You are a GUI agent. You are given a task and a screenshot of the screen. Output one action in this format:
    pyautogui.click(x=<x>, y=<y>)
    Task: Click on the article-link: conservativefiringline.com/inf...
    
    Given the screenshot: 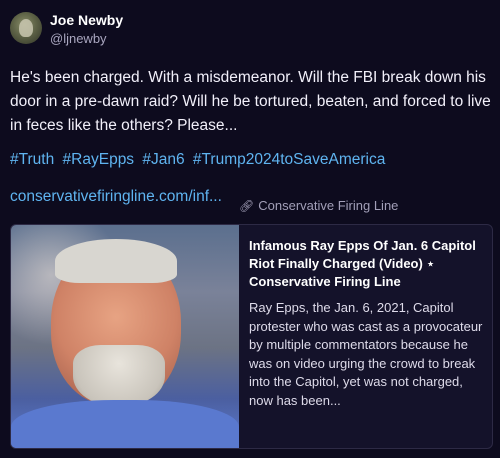 What is the action you would take?
    pyautogui.click(x=116, y=197)
    